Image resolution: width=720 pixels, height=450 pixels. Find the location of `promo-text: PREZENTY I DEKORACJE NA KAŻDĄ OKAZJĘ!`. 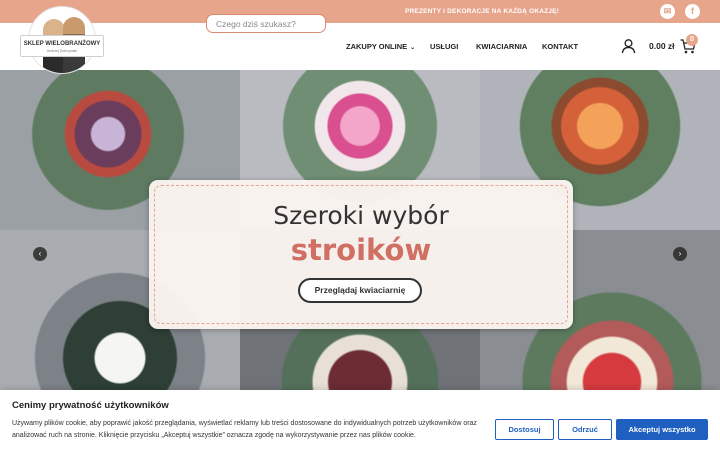

promo-text: PREZENTY I DEKORACJE NA KAŻDĄ OKAZJĘ! is located at coordinates (482, 11).